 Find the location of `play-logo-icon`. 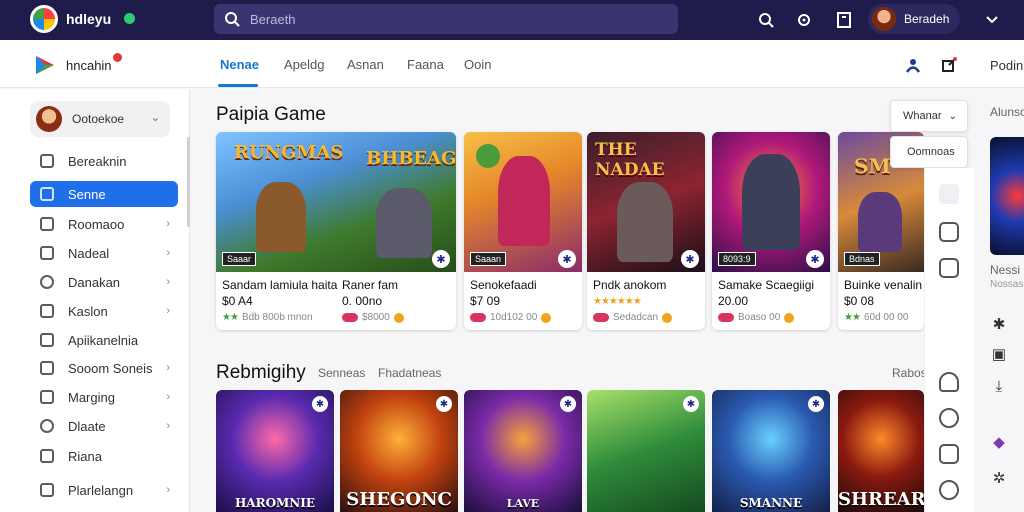

play-logo-icon is located at coordinates (45, 65).